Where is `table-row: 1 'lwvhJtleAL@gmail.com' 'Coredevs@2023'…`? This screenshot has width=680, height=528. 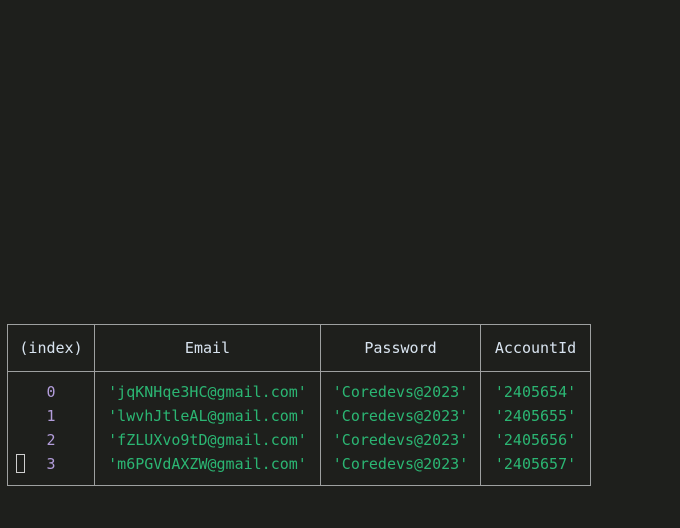
table-row: 1 'lwvhJtleAL@gmail.com' 'Coredevs@2023'… is located at coordinates (299, 416).